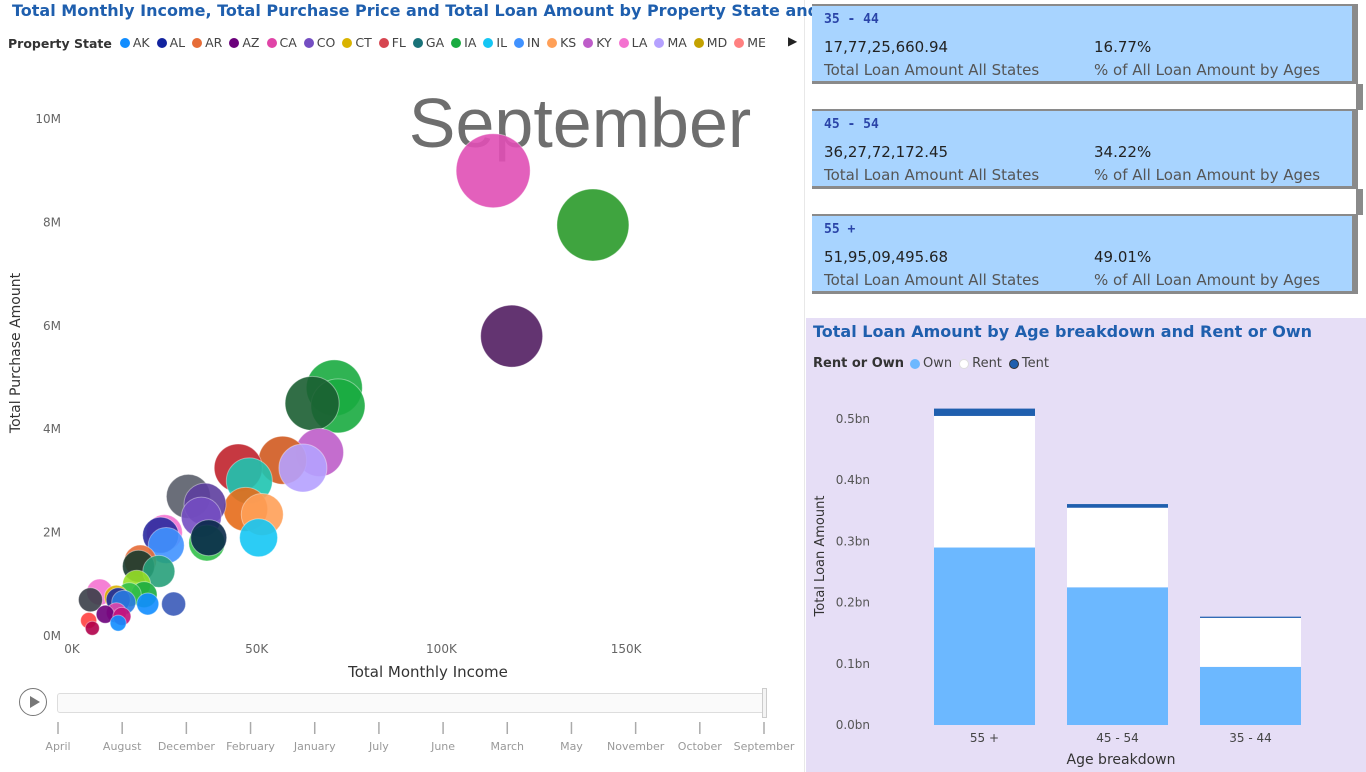 The width and height of the screenshot is (1366, 772). Describe the element at coordinates (700, 746) in the screenshot. I see `play-axis-label: October` at that location.